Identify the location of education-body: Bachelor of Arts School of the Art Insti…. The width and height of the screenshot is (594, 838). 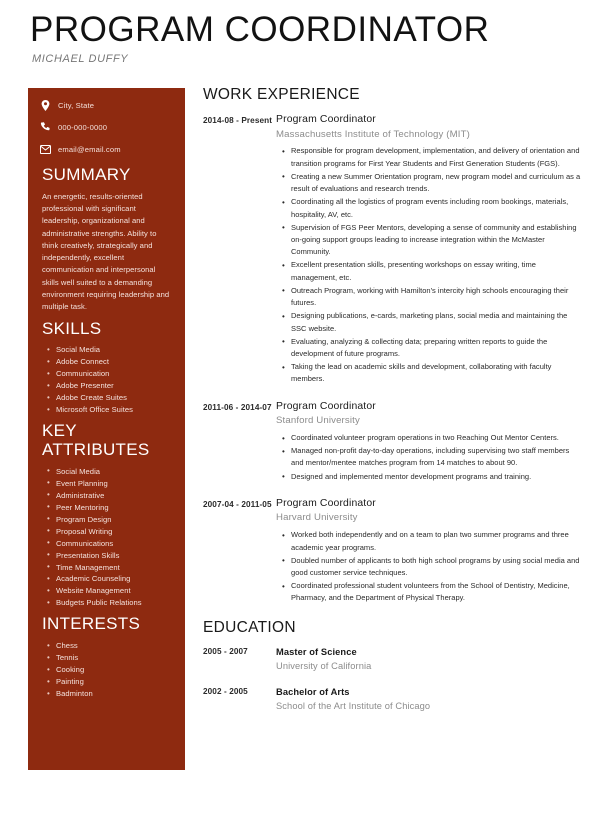
(429, 700).